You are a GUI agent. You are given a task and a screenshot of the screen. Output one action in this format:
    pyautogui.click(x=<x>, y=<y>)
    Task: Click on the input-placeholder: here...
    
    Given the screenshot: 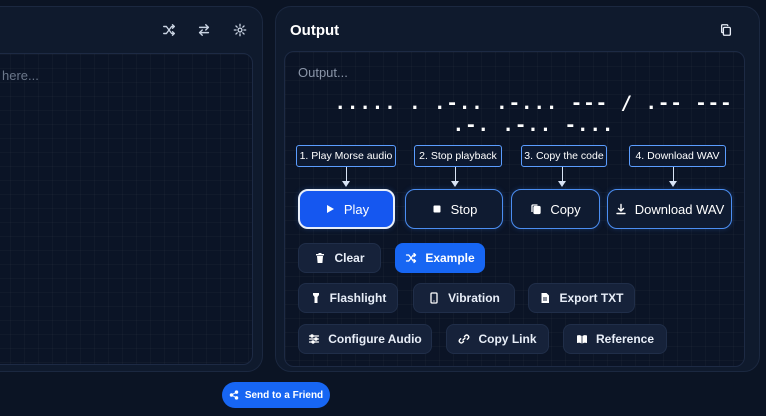 What is the action you would take?
    pyautogui.click(x=20, y=75)
    